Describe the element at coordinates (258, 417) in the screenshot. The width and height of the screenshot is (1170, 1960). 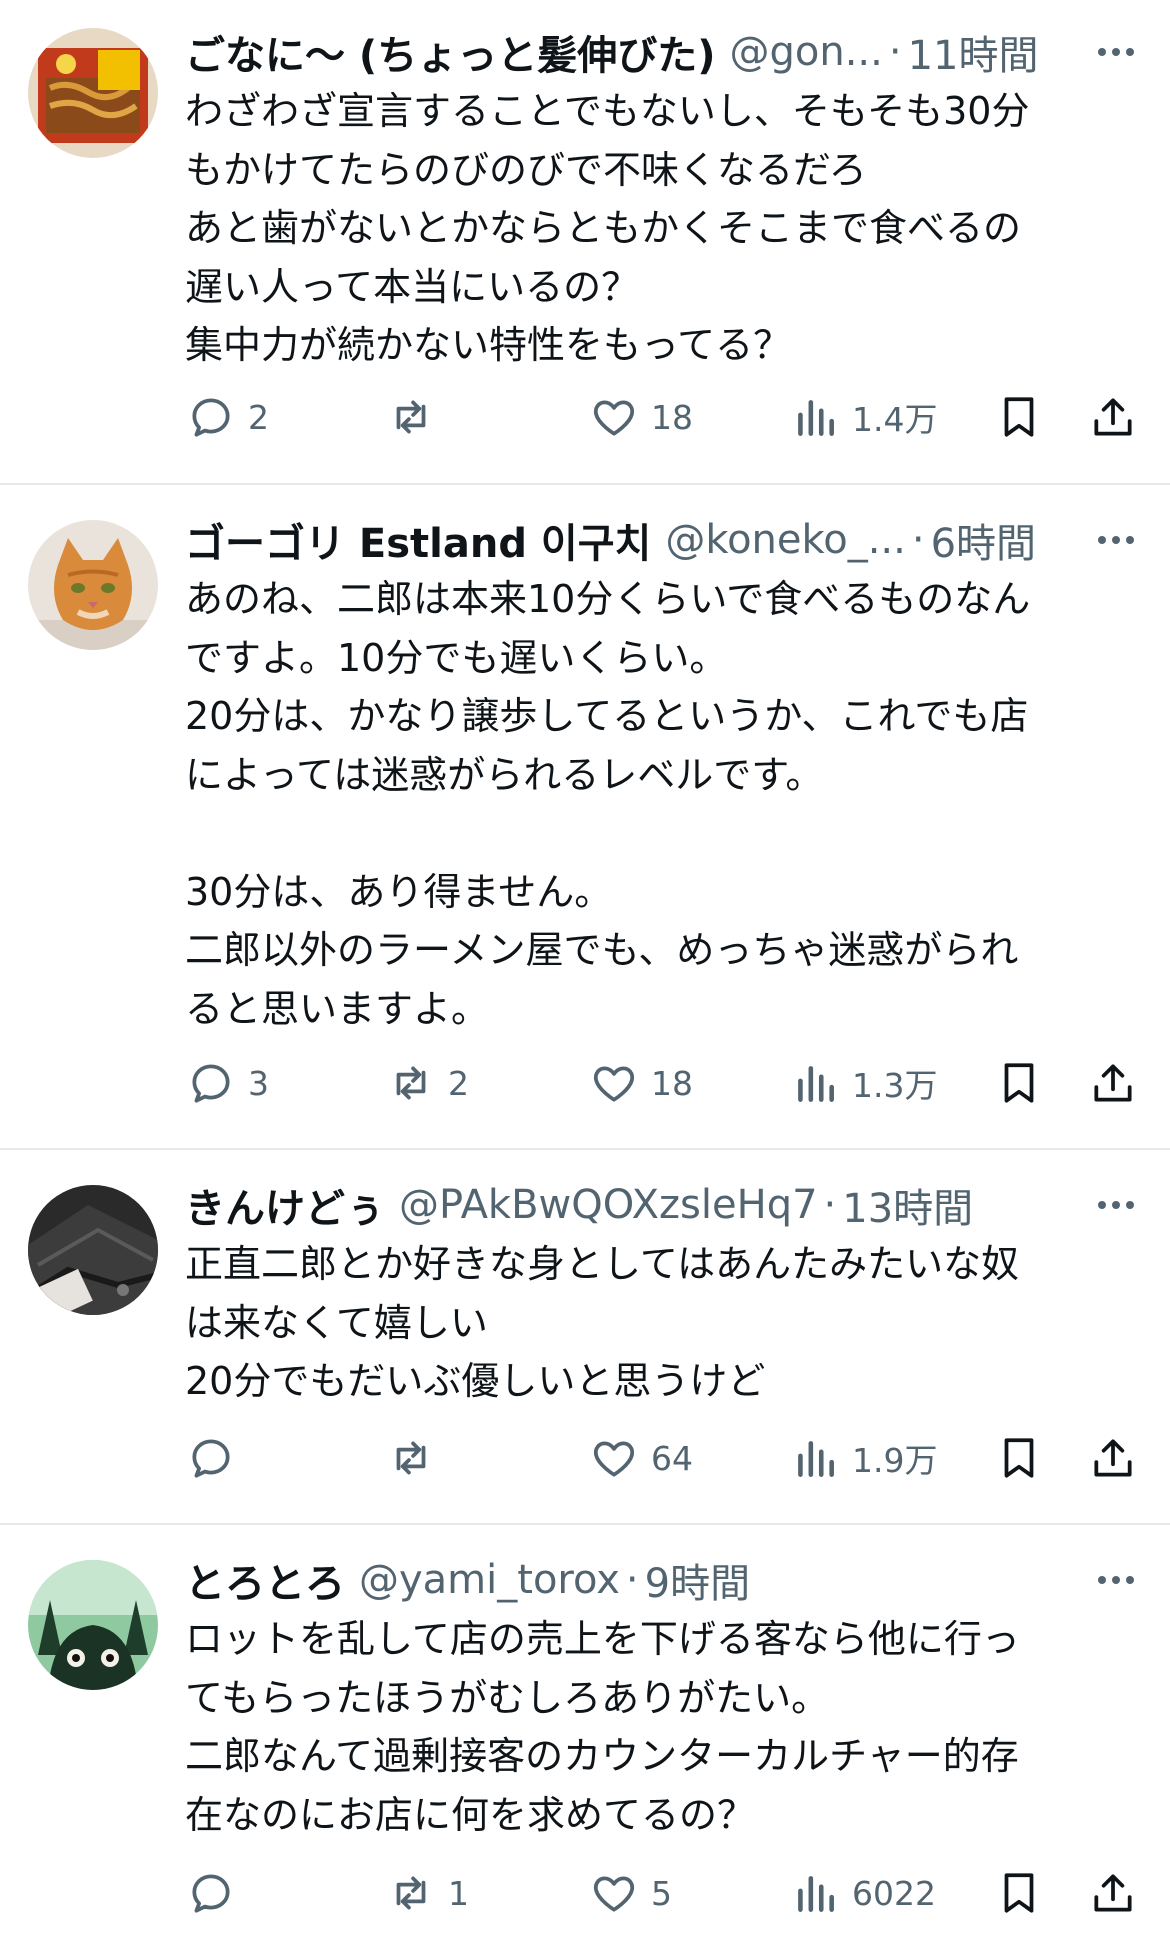
I see `reply-count: 2` at that location.